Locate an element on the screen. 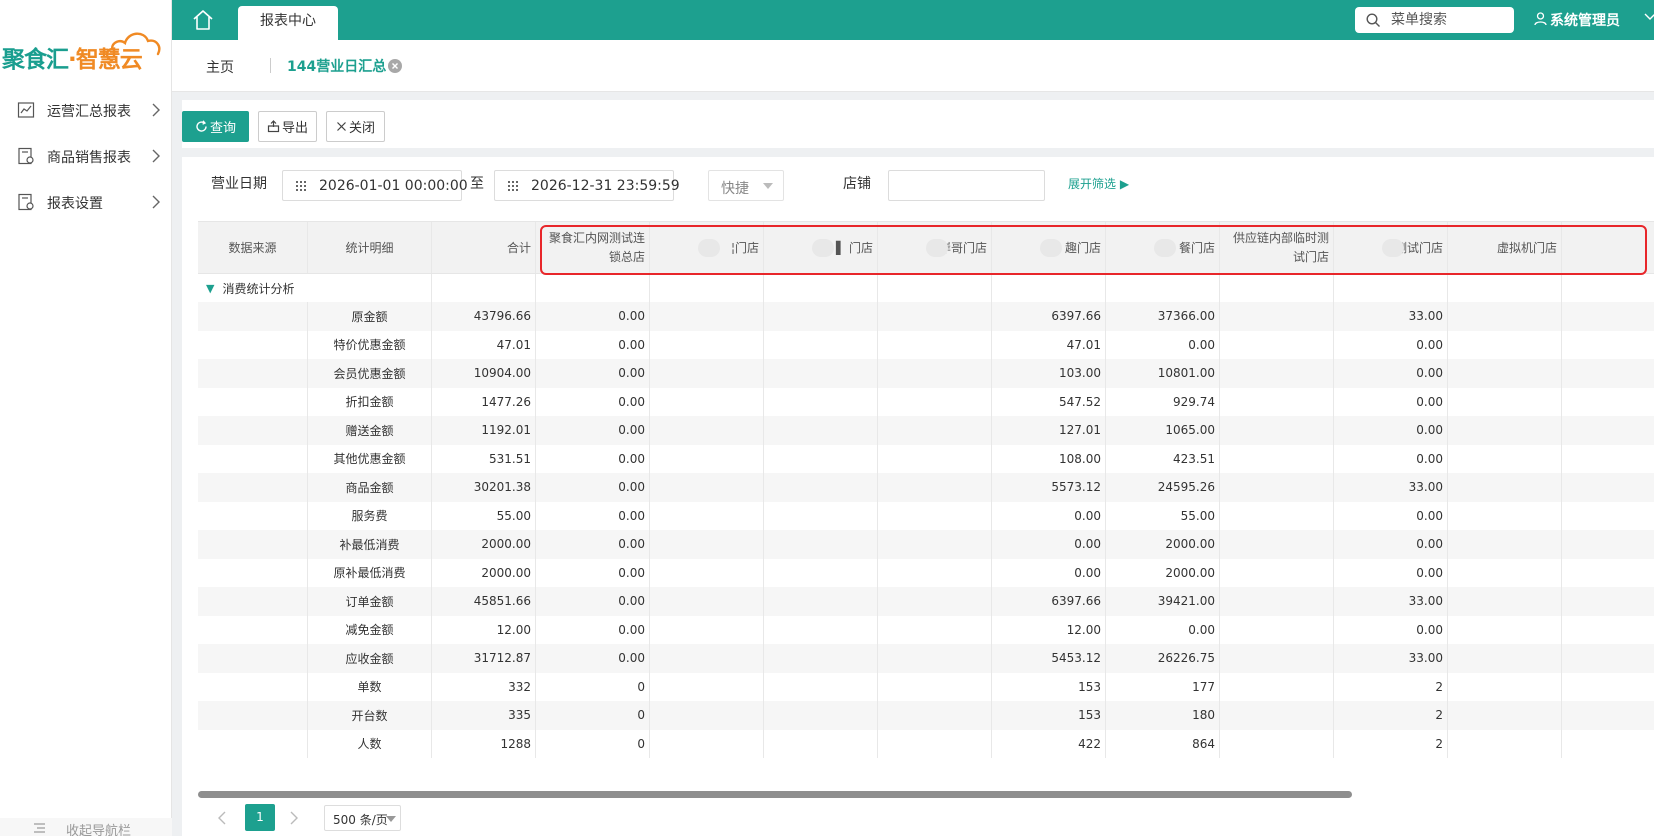  prev-page-icon is located at coordinates (222, 818).